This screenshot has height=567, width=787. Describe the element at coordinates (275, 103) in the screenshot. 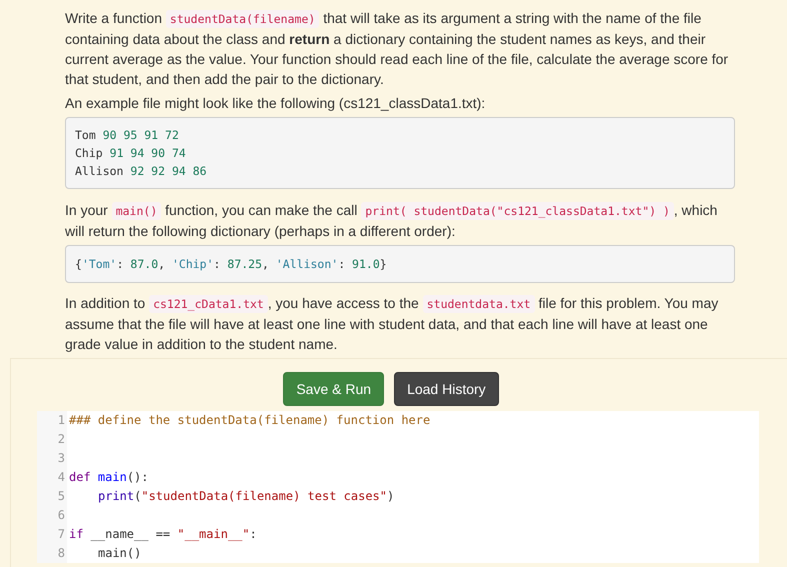

I see `example-caption: An example file might look like the following (cs121_classData1.txt):` at that location.